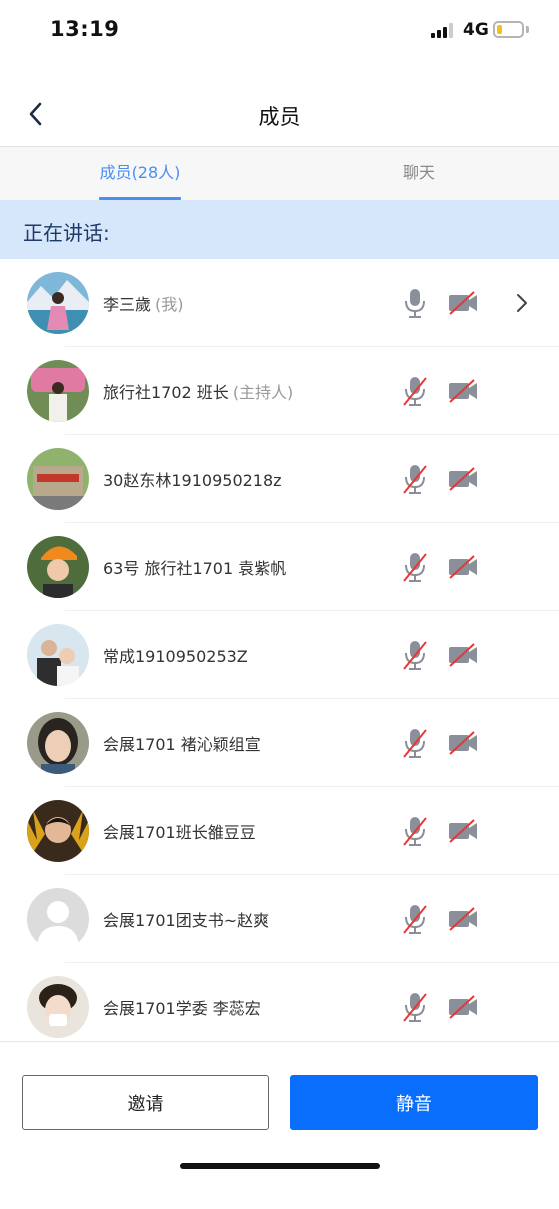  I want to click on member-name: 常成1910950253Z, so click(175, 656).